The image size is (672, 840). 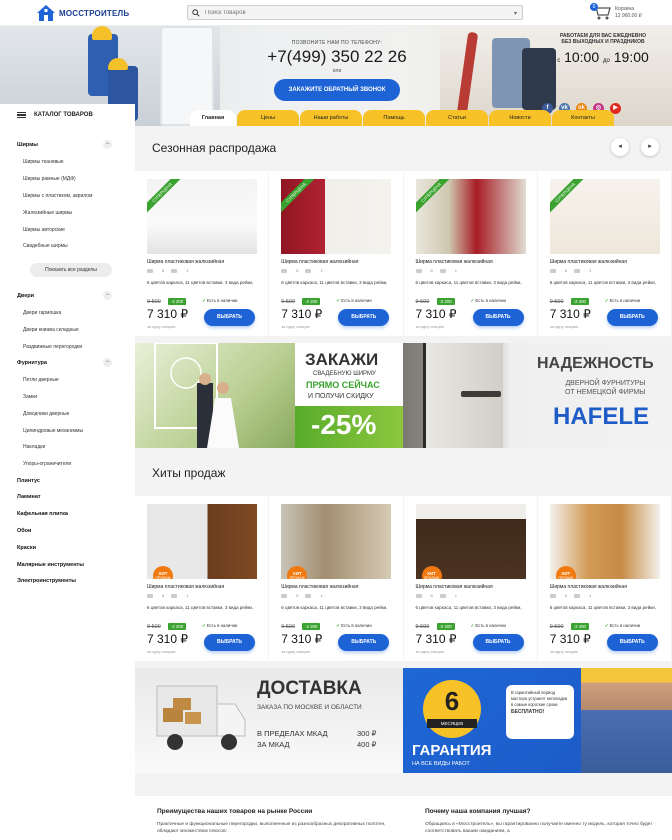 I want to click on sidebar-item: Доводчики дверные, so click(x=46, y=414).